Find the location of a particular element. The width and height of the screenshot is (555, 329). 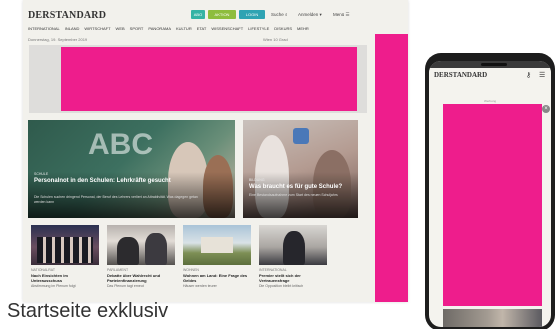

search-label: Suche is located at coordinates (277, 14).